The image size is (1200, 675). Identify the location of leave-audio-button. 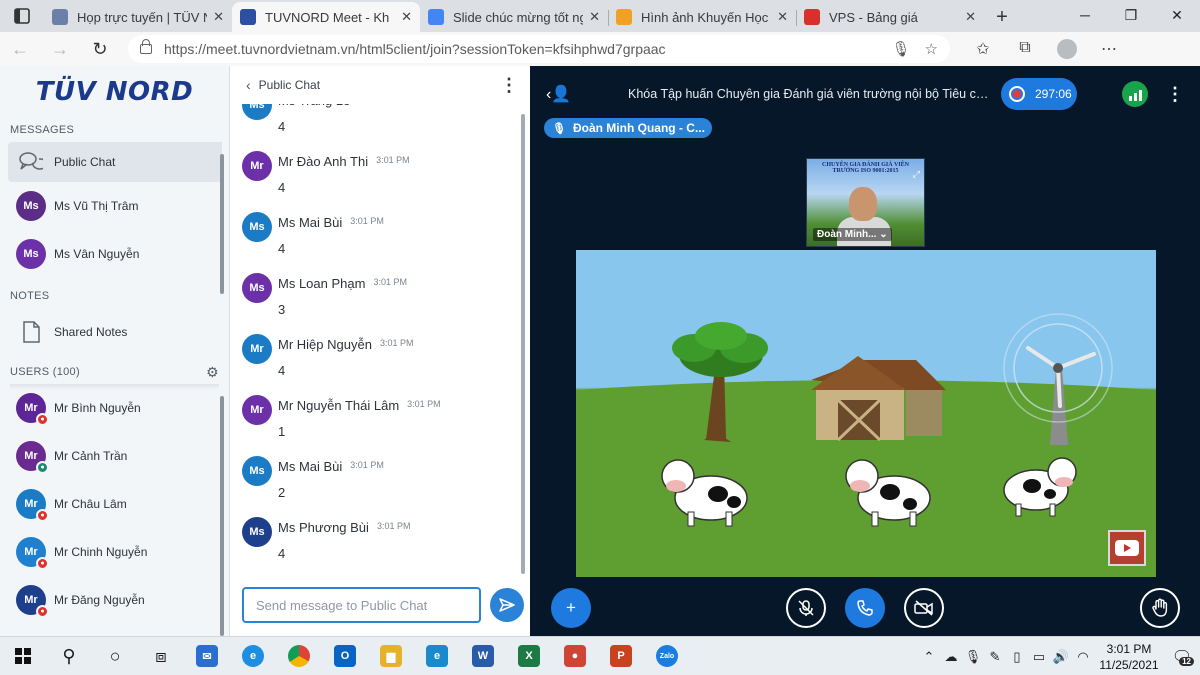
(865, 608).